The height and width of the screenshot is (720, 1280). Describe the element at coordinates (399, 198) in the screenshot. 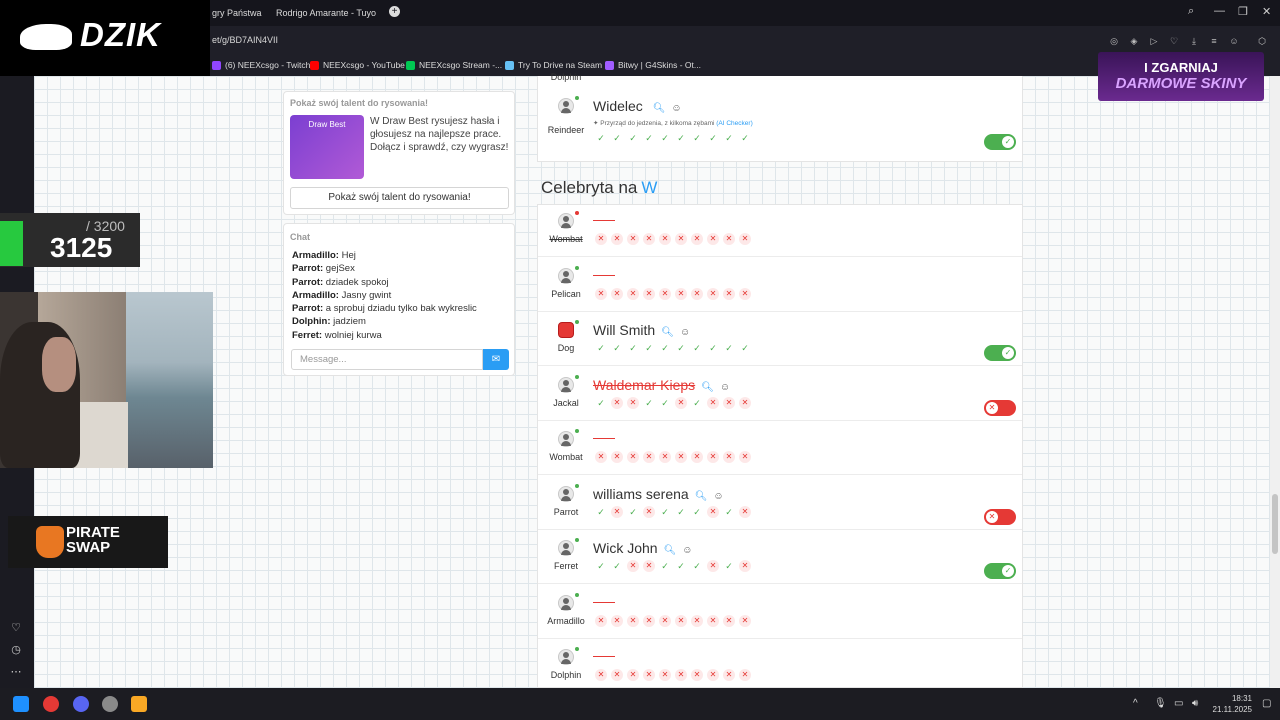

I see `ad-button: Pokaż swój talent do rysowania!` at that location.